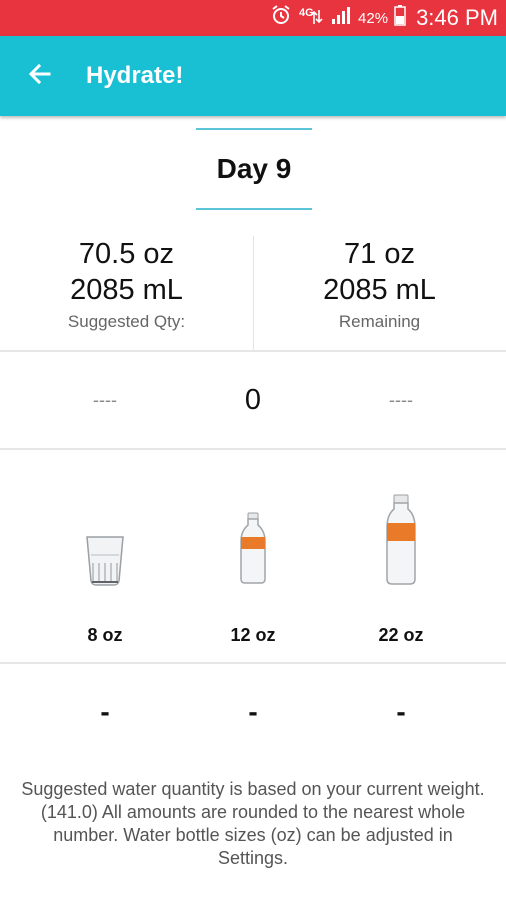  Describe the element at coordinates (126, 290) in the screenshot. I see `suggested-ml: 2085 mL` at that location.